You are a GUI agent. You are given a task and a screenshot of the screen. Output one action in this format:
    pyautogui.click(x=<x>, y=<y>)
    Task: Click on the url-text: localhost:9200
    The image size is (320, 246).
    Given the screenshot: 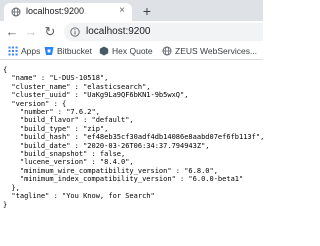 What is the action you would take?
    pyautogui.click(x=118, y=31)
    